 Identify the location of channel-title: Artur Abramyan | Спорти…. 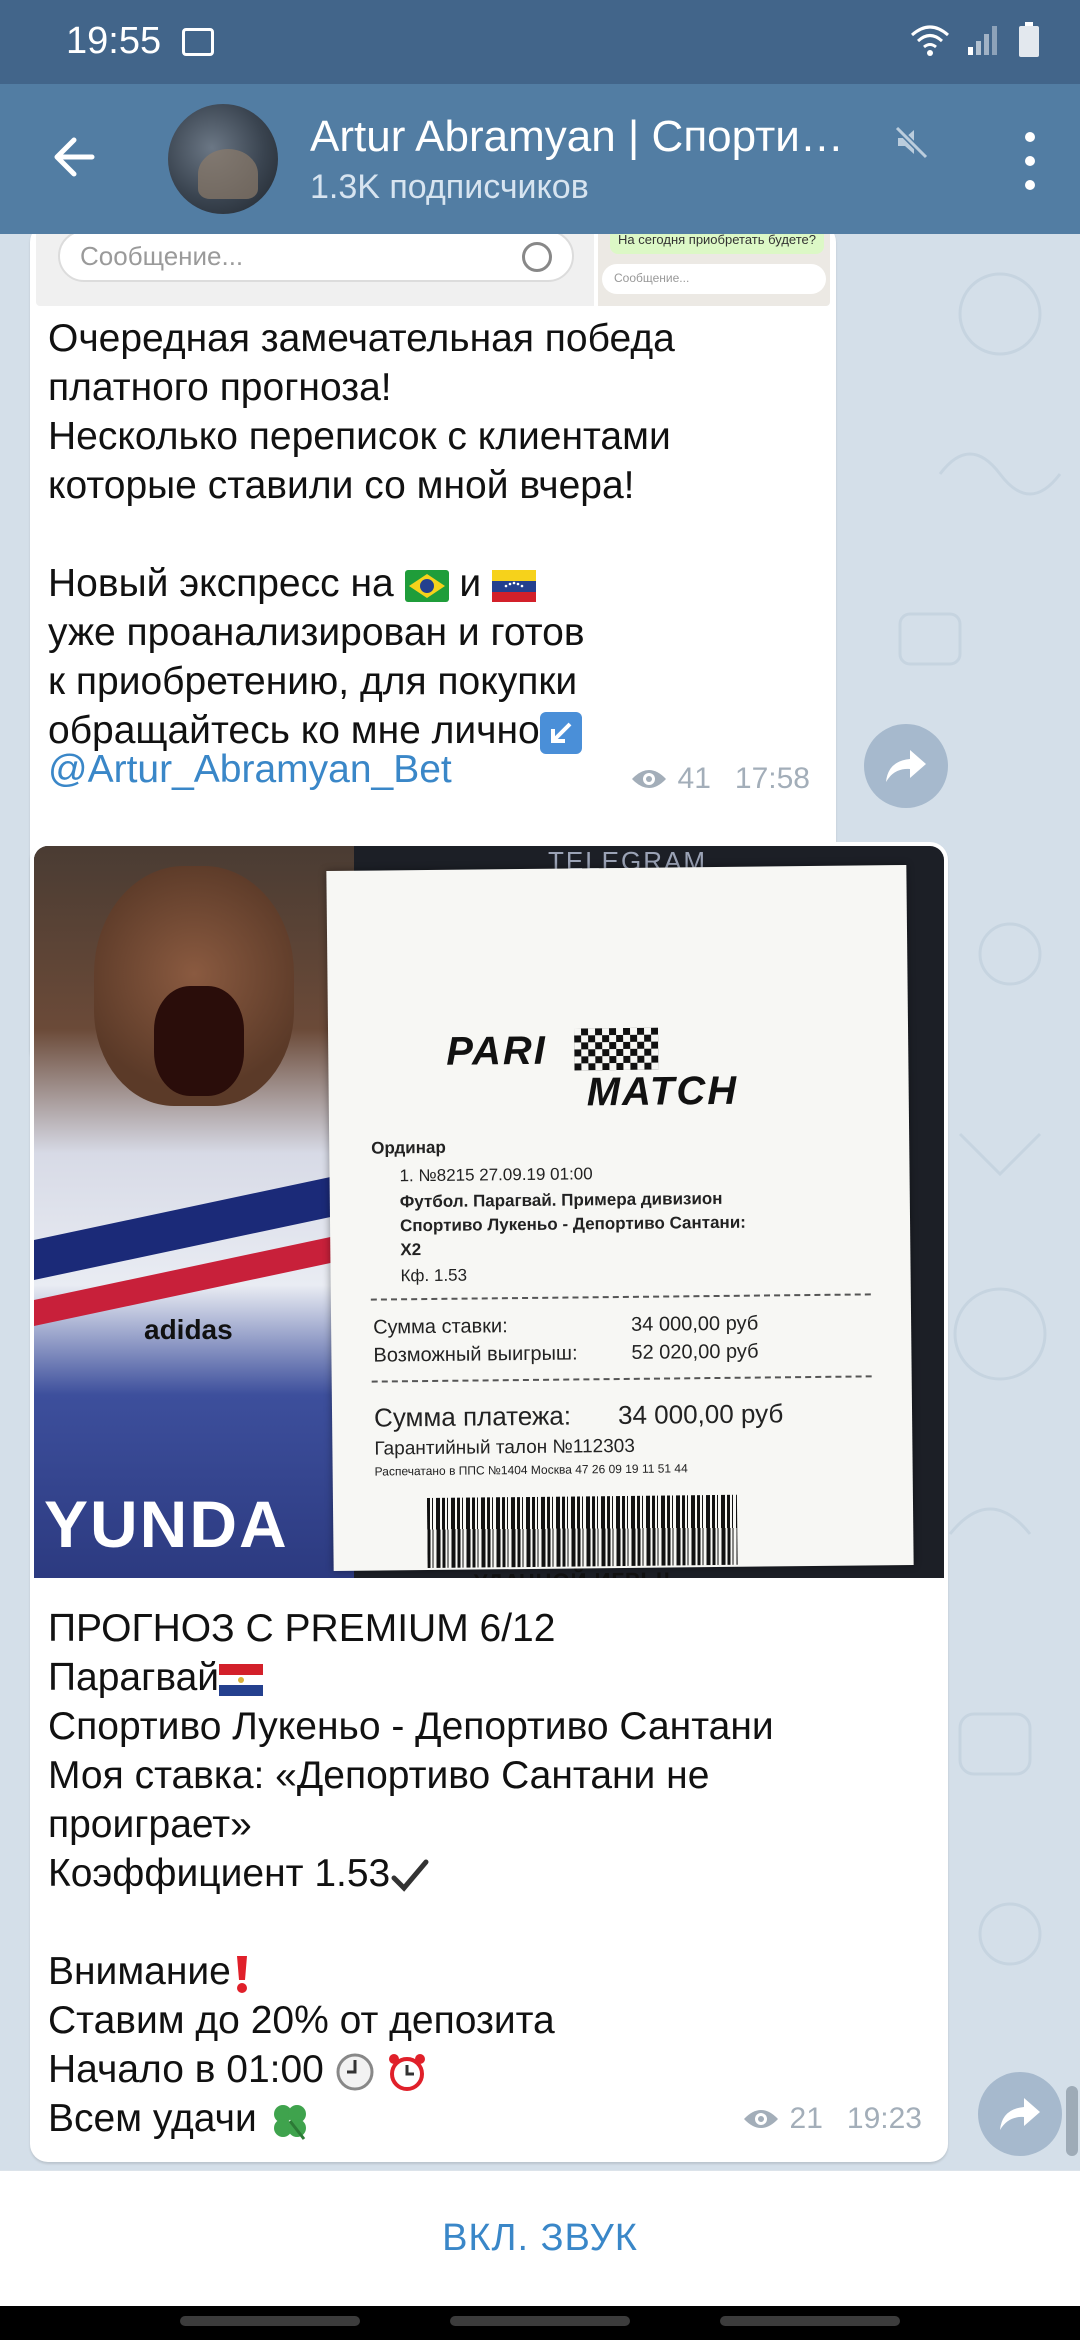
(600, 137).